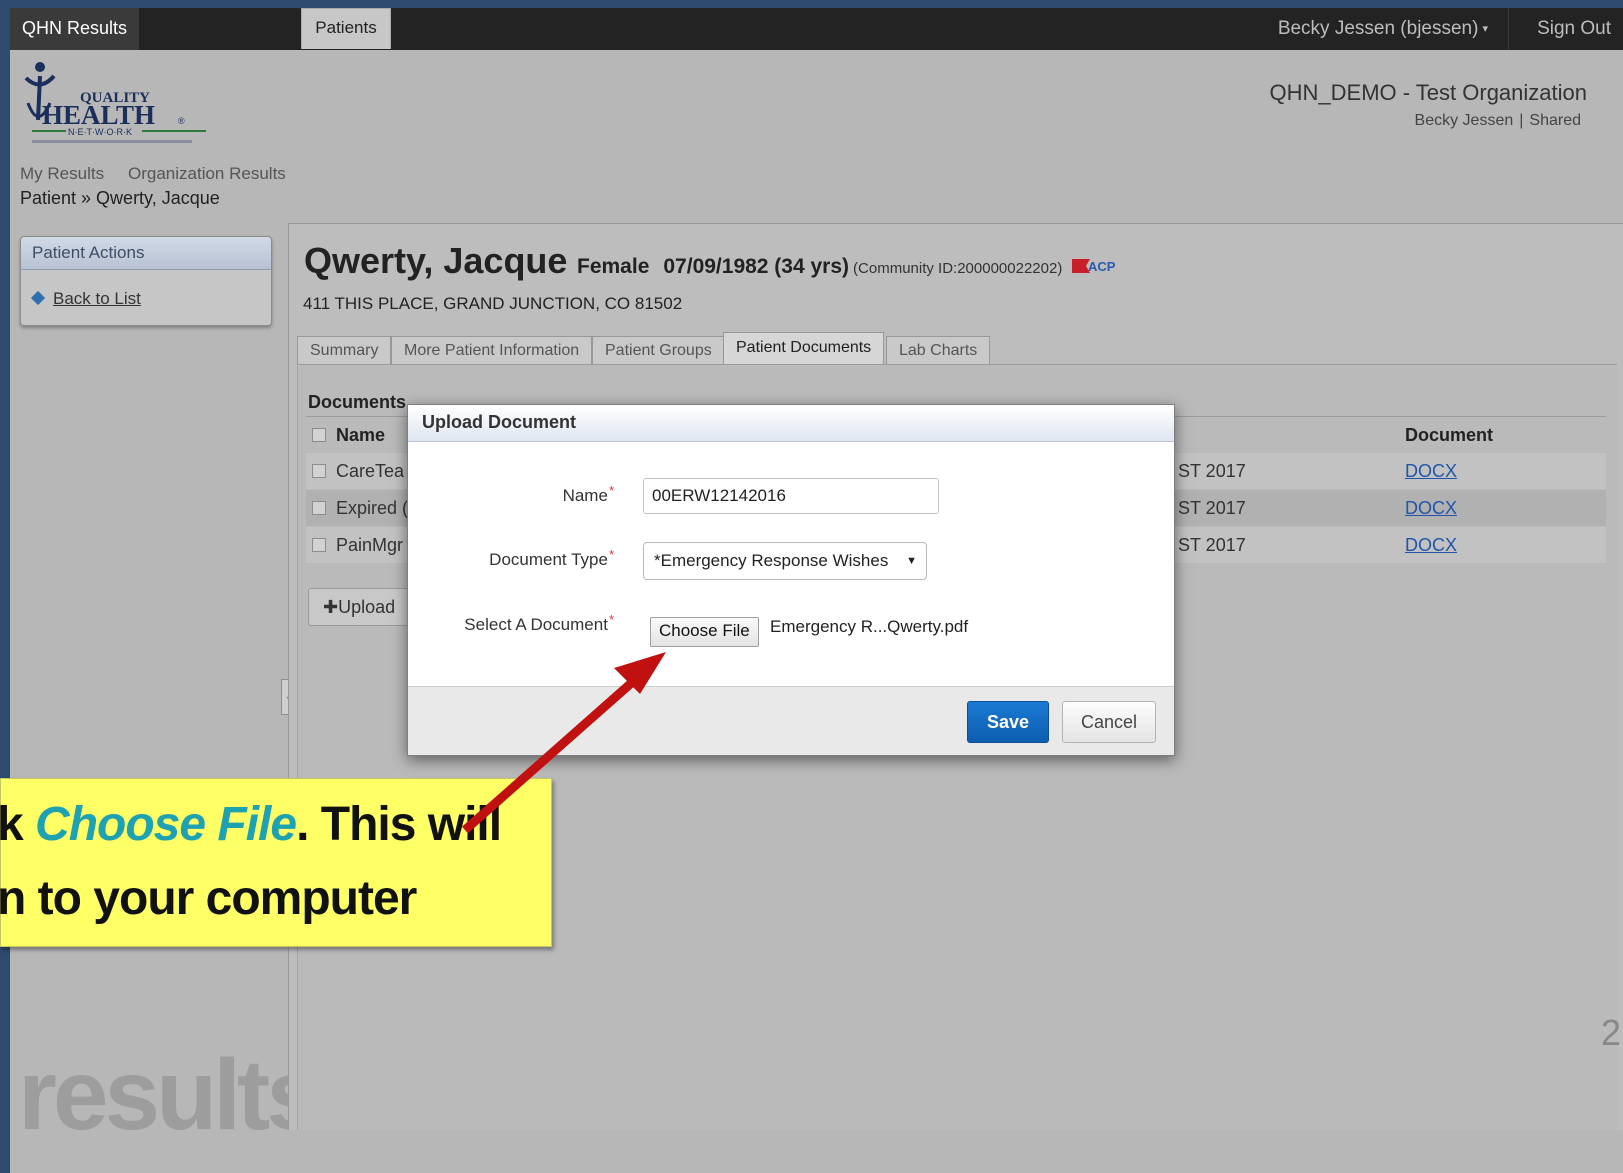  What do you see at coordinates (97, 298) in the screenshot?
I see `back-to-list-label: Back to List` at bounding box center [97, 298].